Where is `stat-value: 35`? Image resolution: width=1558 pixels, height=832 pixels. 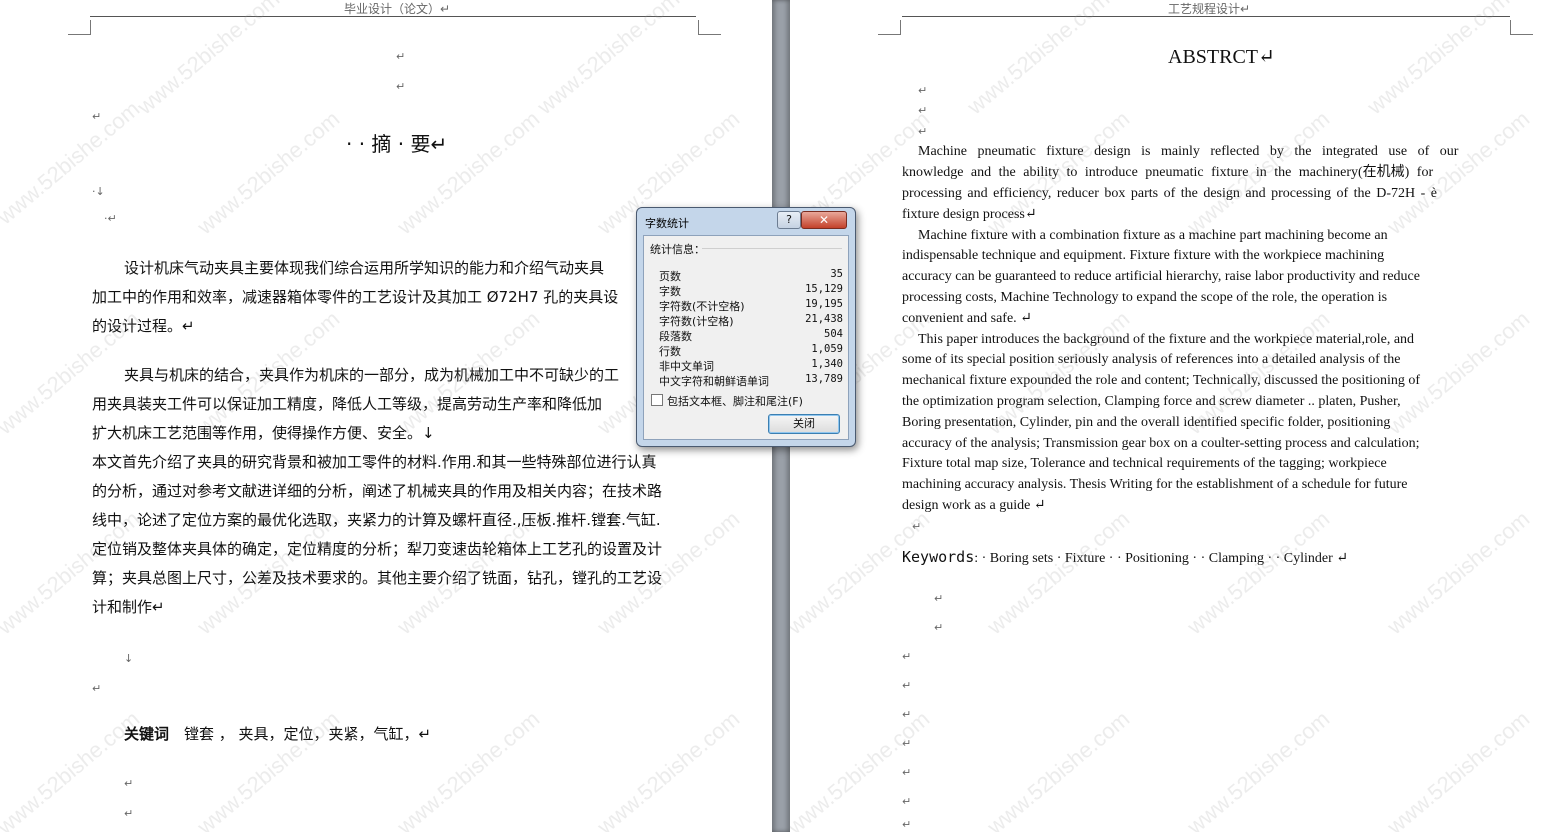 stat-value: 35 is located at coordinates (836, 274).